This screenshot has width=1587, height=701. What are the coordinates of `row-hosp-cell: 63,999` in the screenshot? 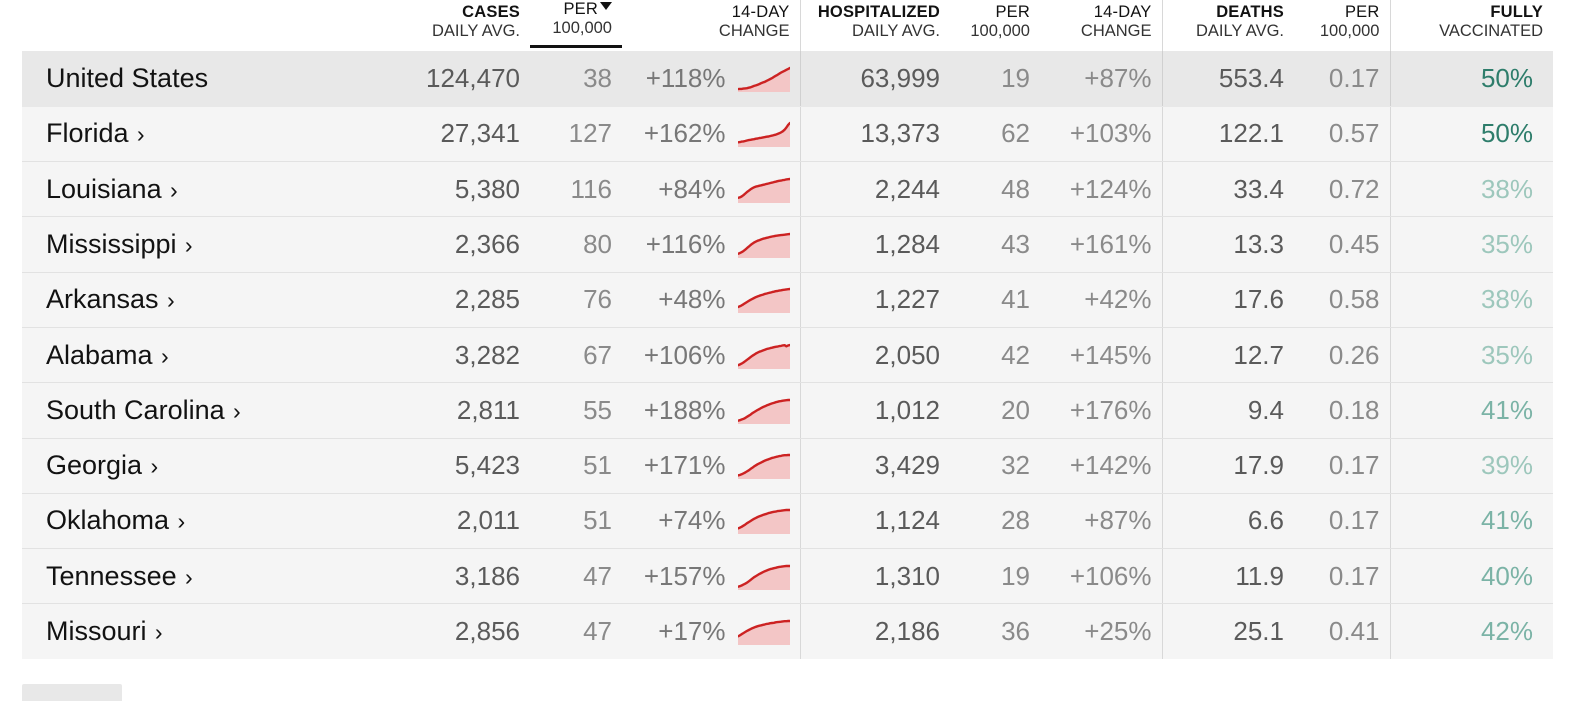 It's located at (874, 78).